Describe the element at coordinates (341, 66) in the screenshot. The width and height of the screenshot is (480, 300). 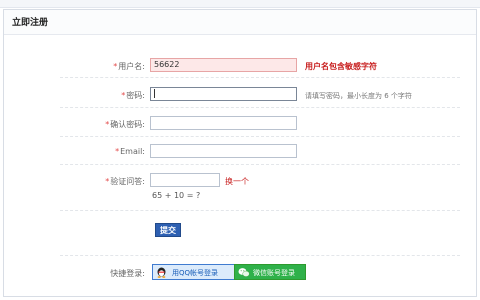
I see `username-error: 用户名包含敏感字符` at that location.